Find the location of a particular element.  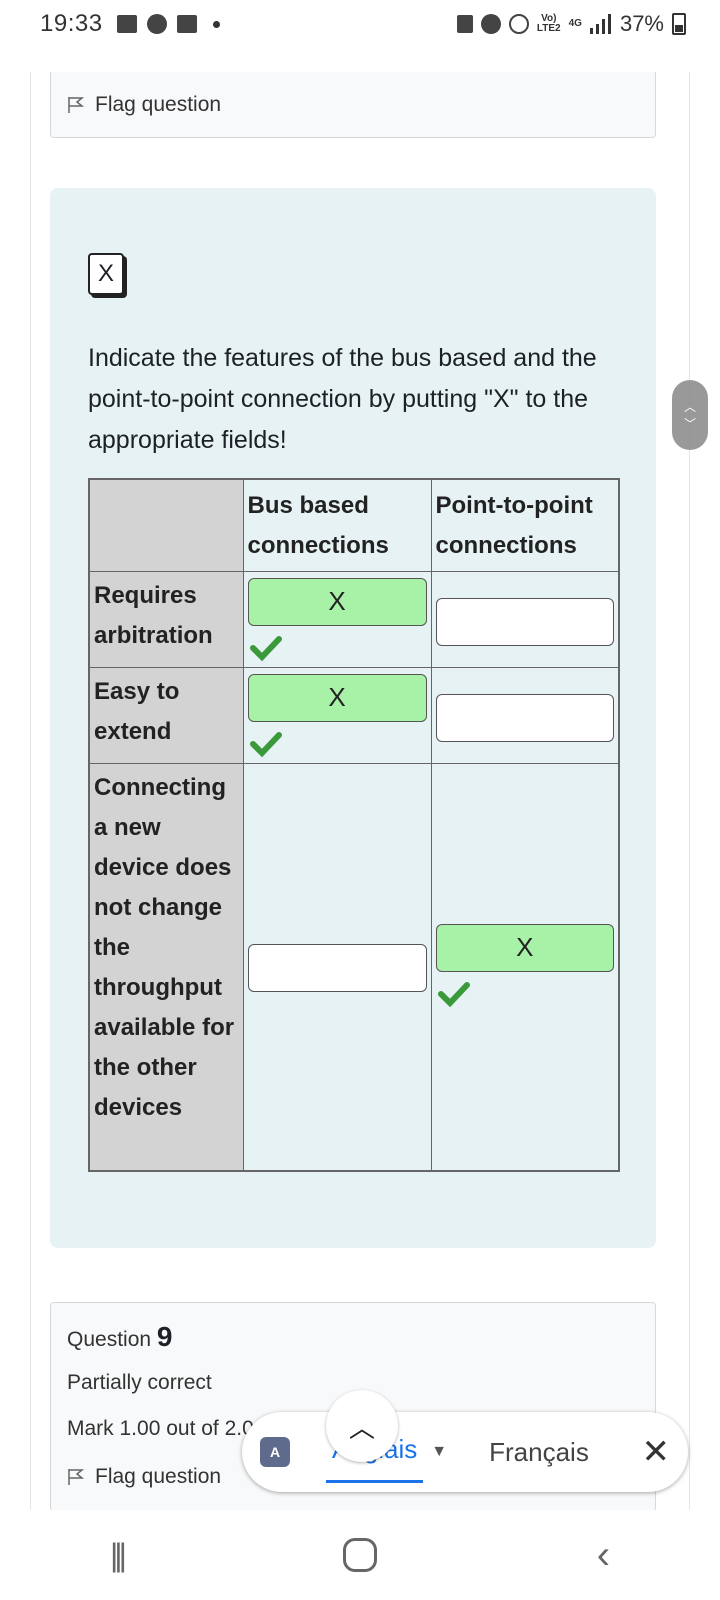

collapse-translate-button: ︿ is located at coordinates (362, 1426).